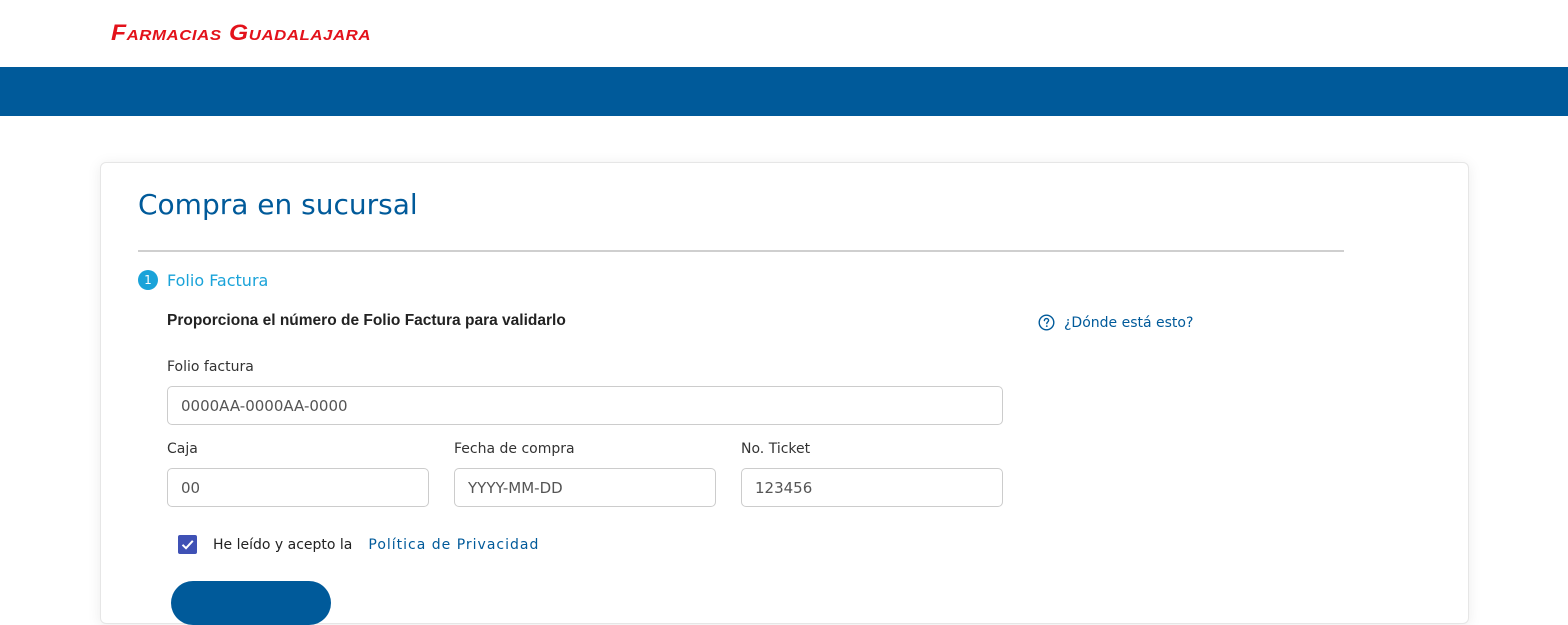 This screenshot has height=625, width=1568. What do you see at coordinates (218, 280) in the screenshot?
I see `step-label: Folio Factura` at bounding box center [218, 280].